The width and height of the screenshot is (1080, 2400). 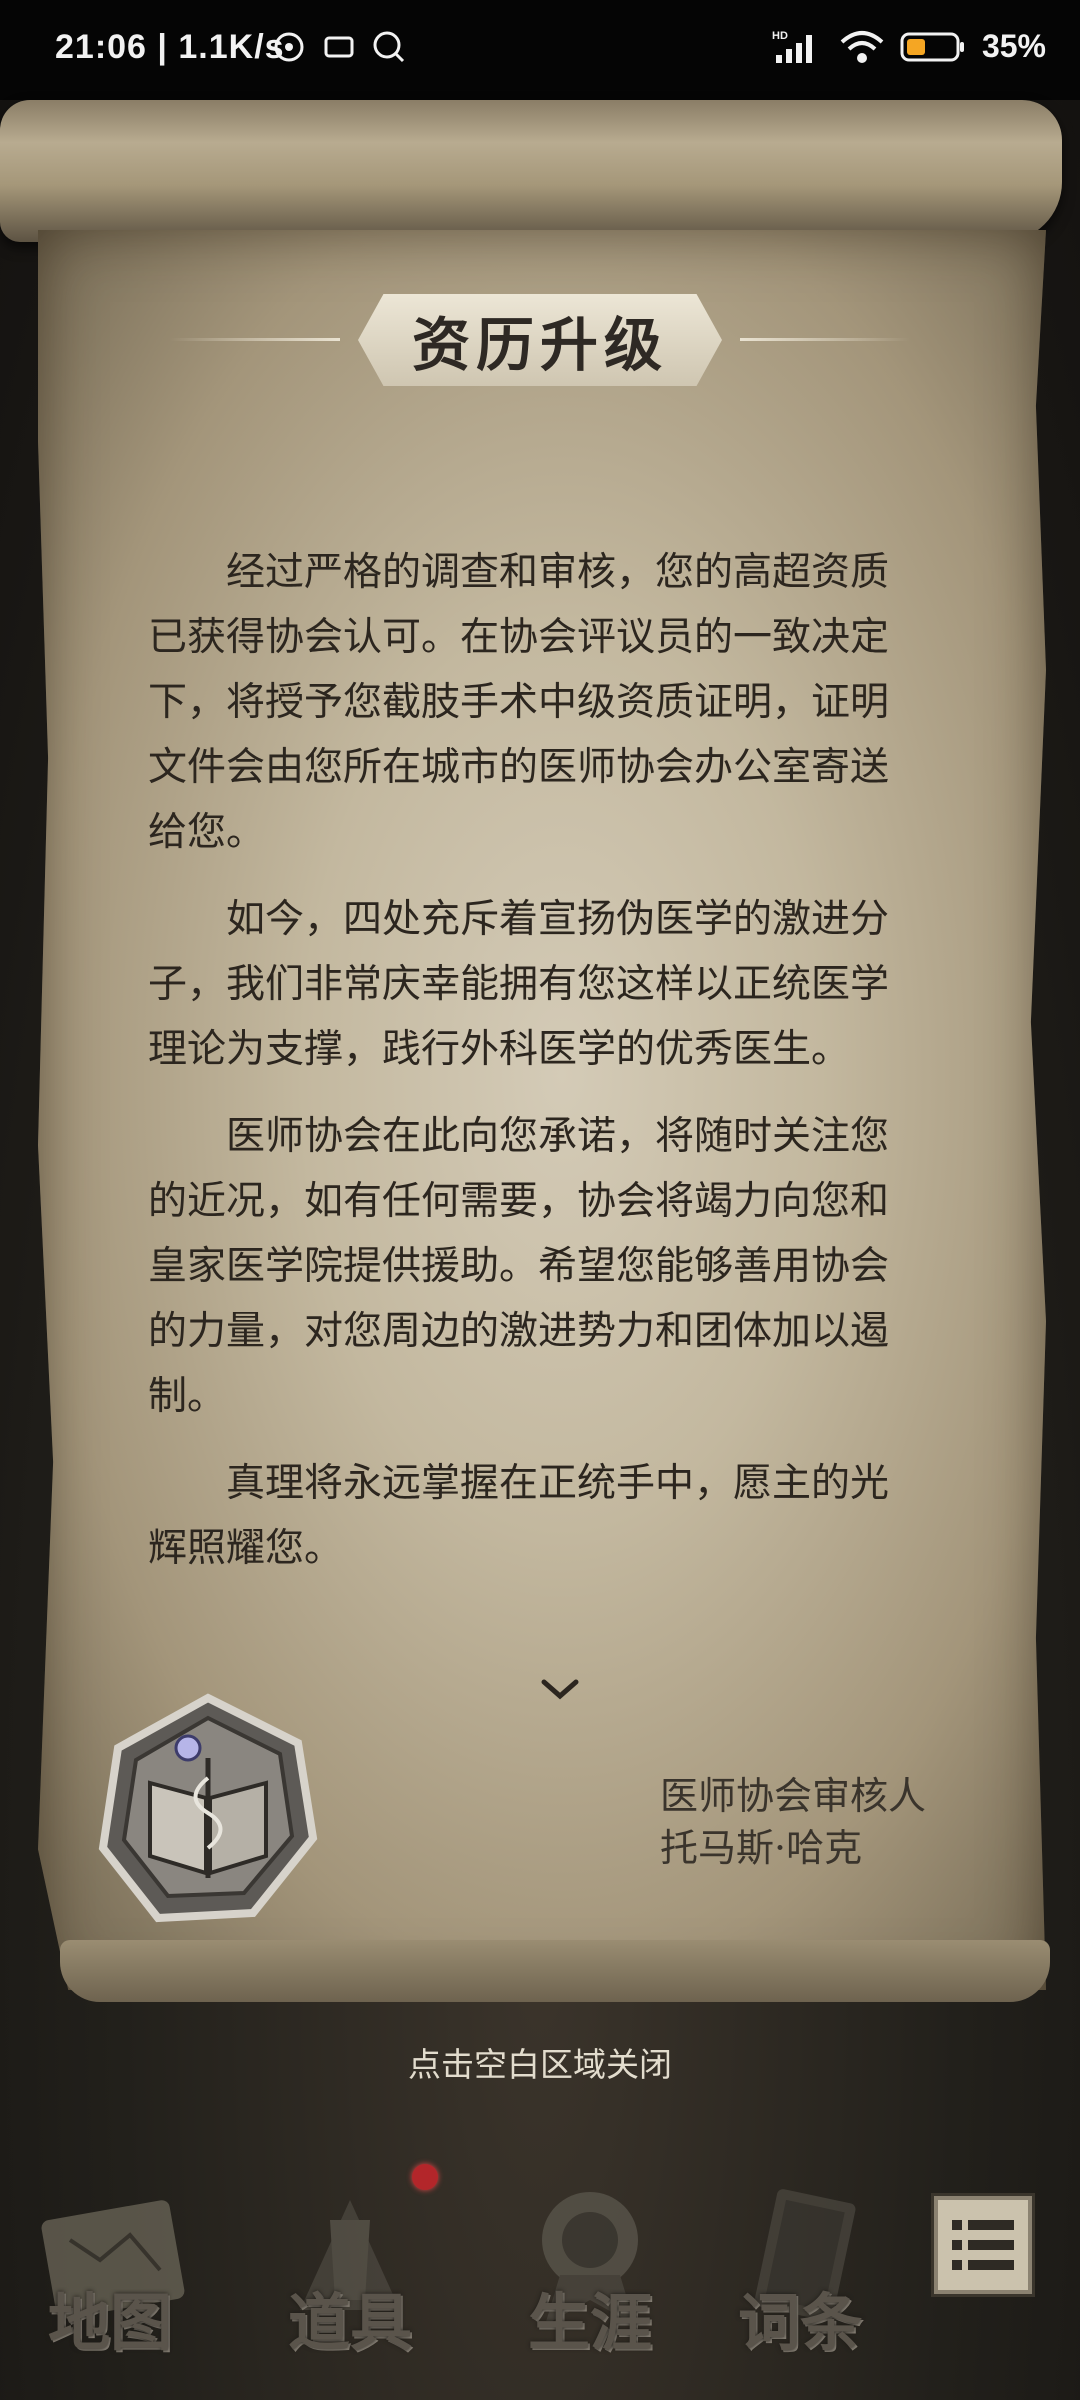 I want to click on nav-career: 生涯, so click(x=590, y=2280).